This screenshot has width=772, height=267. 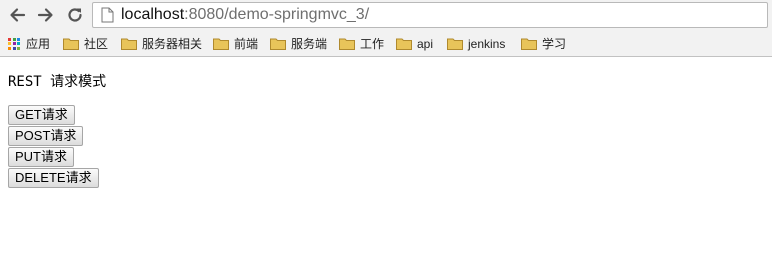 I want to click on url-path: :8080/demo-springmvc_3/, so click(x=277, y=14).